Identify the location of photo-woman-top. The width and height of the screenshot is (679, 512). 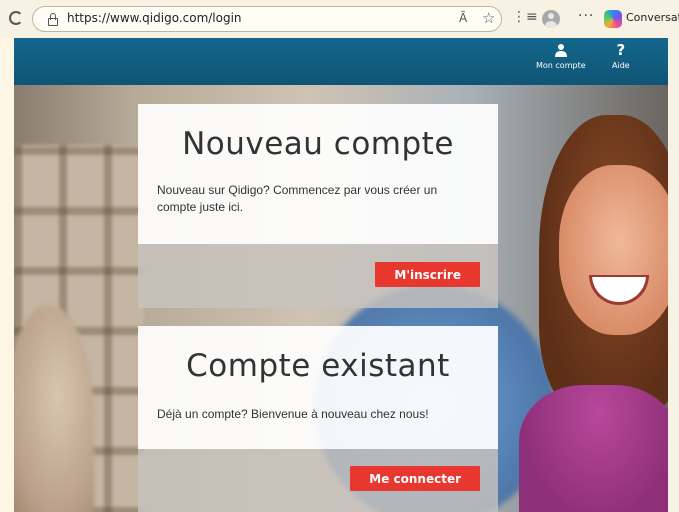
(593, 448).